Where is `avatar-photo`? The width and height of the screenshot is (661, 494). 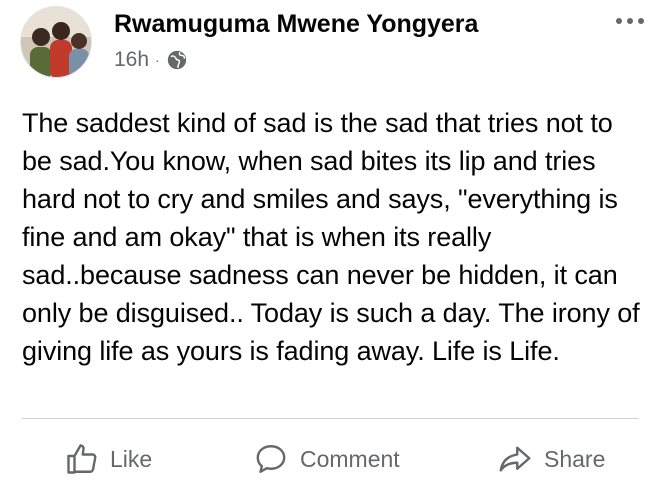
avatar-photo is located at coordinates (56, 42).